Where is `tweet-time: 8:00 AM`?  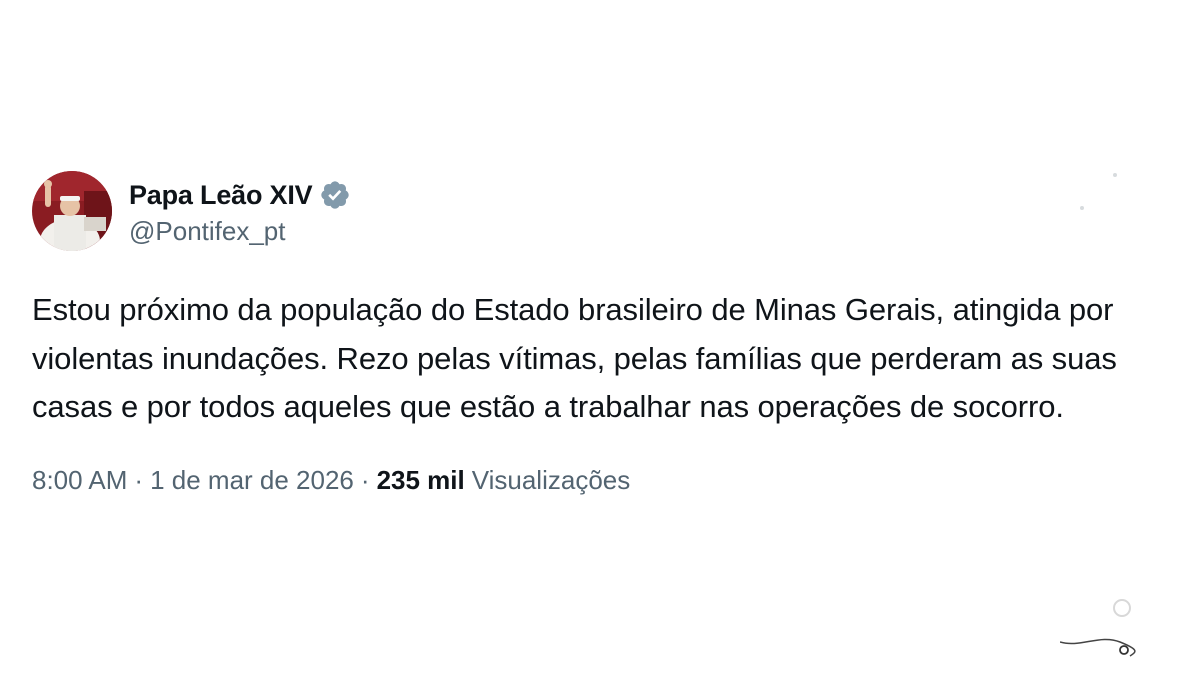 tweet-time: 8:00 AM is located at coordinates (79, 480).